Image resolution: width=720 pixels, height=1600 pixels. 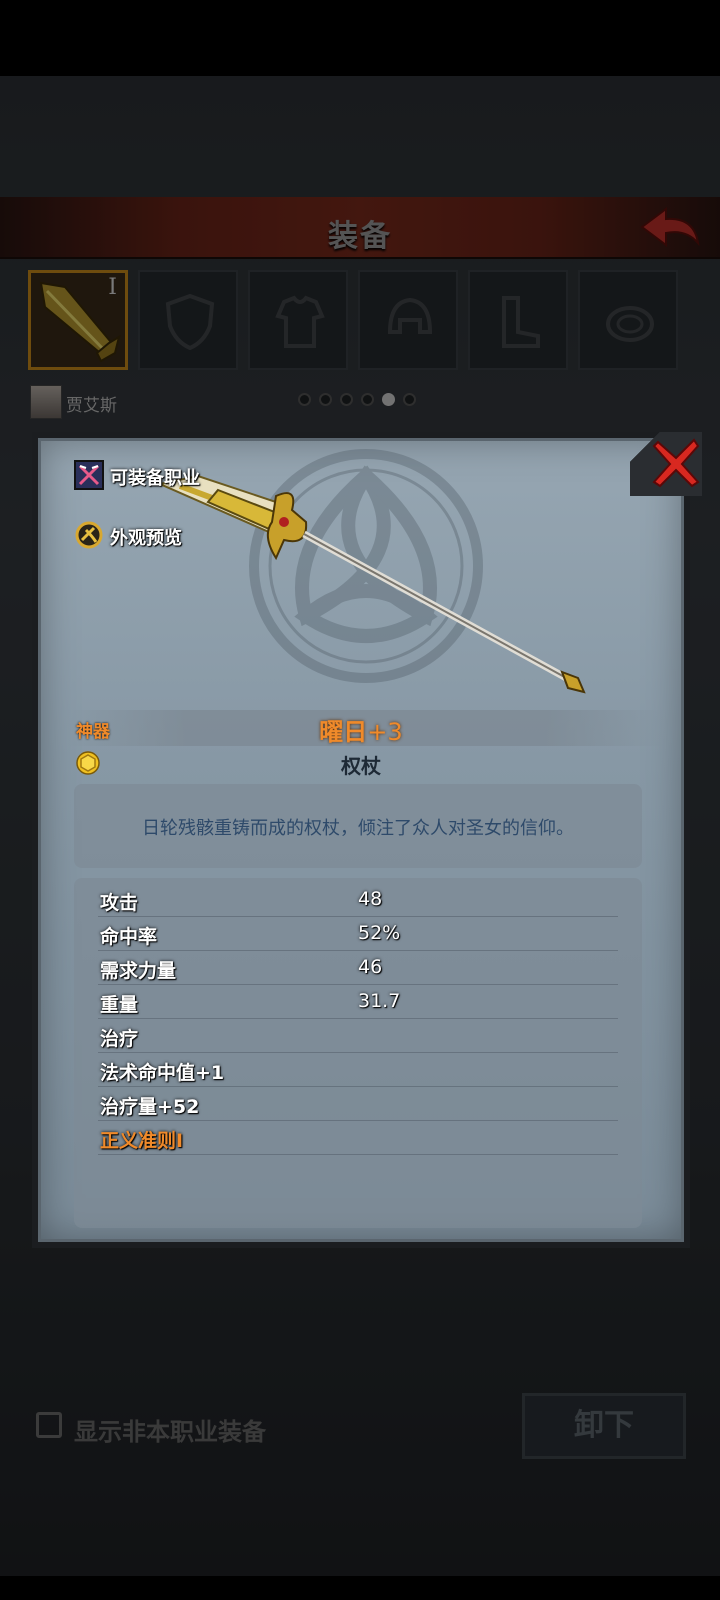 I want to click on stat-row: 攻击 48, so click(x=358, y=899).